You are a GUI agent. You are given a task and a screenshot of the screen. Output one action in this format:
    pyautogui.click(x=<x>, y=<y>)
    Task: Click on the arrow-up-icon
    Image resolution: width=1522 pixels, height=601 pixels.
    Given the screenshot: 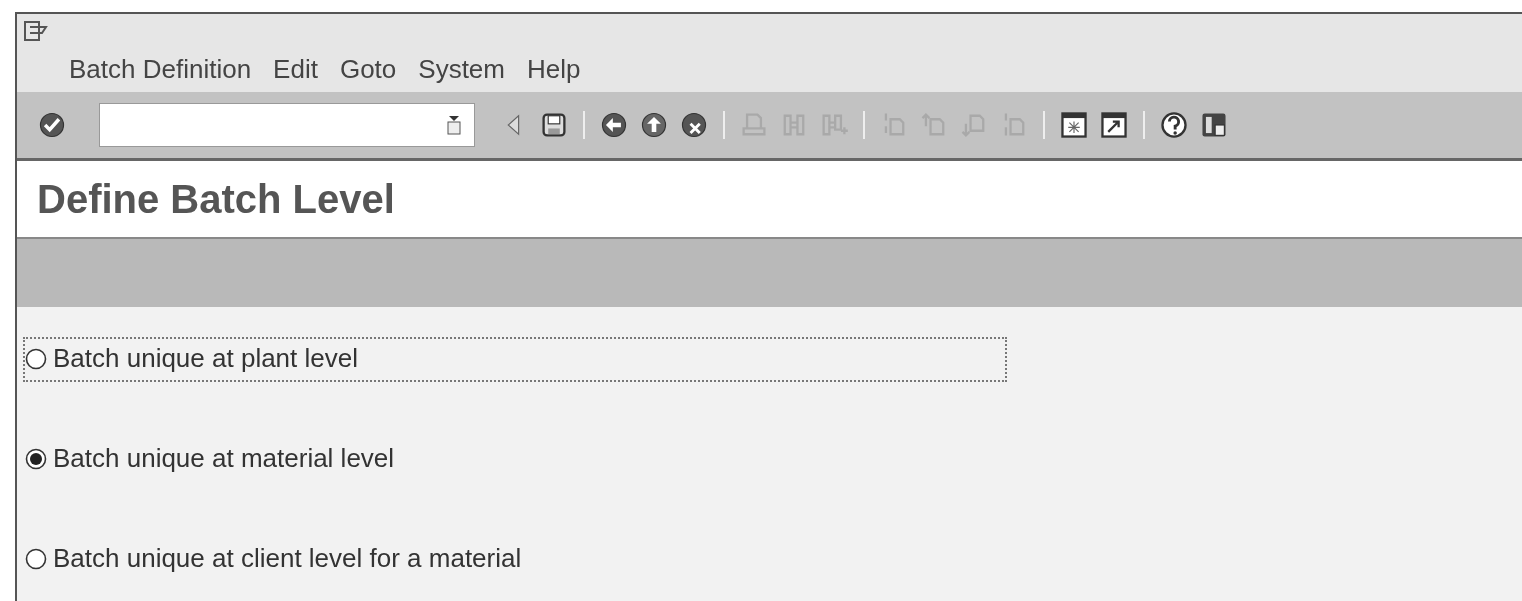 What is the action you would take?
    pyautogui.click(x=654, y=125)
    